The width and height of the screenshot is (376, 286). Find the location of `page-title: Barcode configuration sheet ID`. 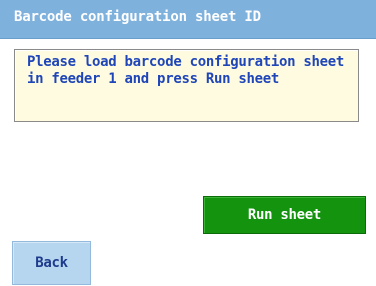

page-title: Barcode configuration sheet ID is located at coordinates (137, 17).